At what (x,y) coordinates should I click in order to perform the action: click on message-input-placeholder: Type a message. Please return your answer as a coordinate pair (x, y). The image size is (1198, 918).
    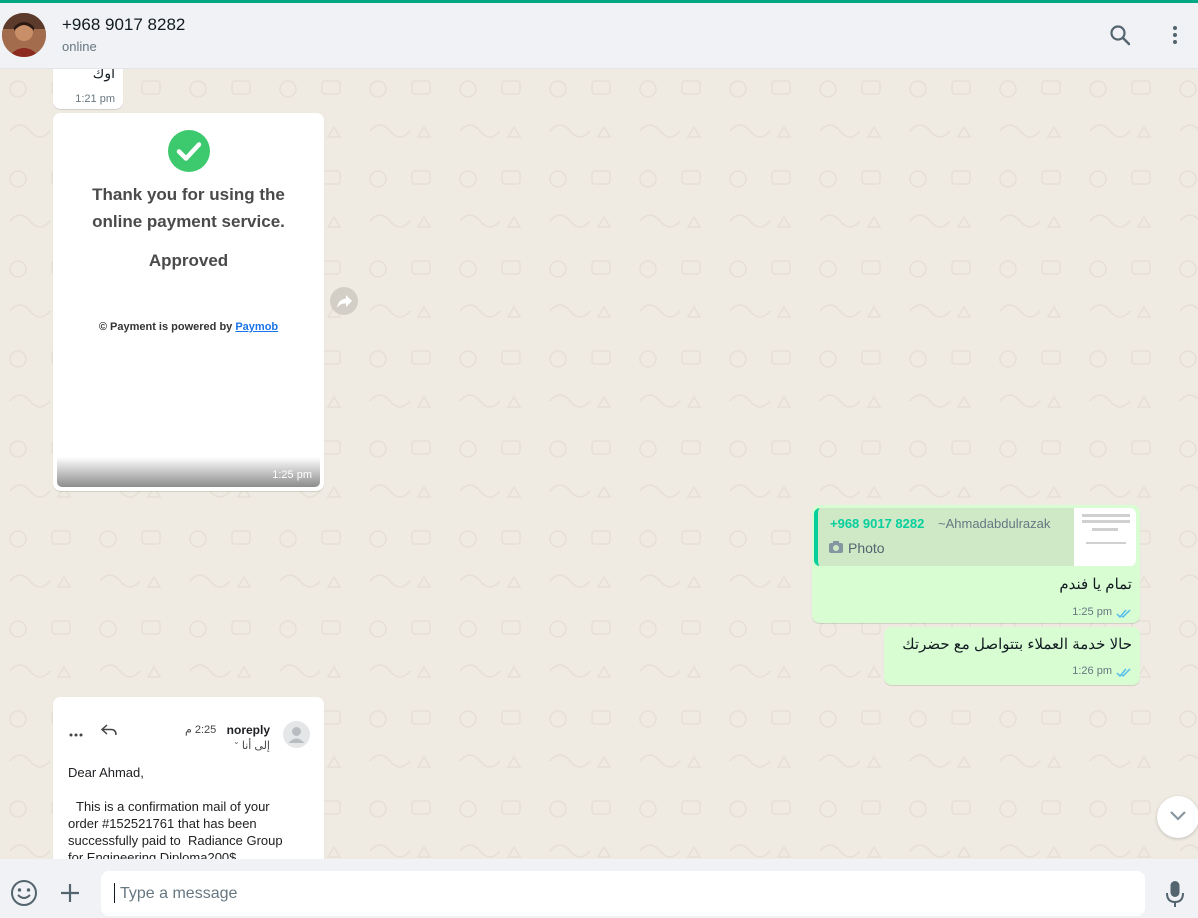
    Looking at the image, I should click on (179, 893).